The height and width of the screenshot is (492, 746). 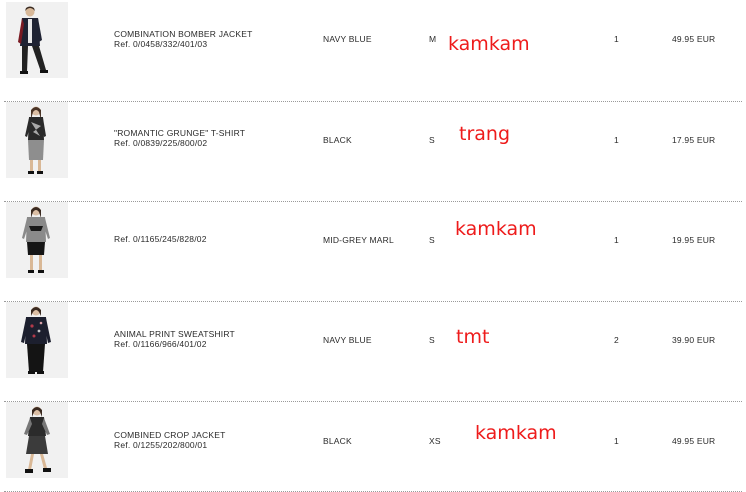 I want to click on product-name: "ROMANTIC GRUNGE" T-SHIRT, so click(x=180, y=133).